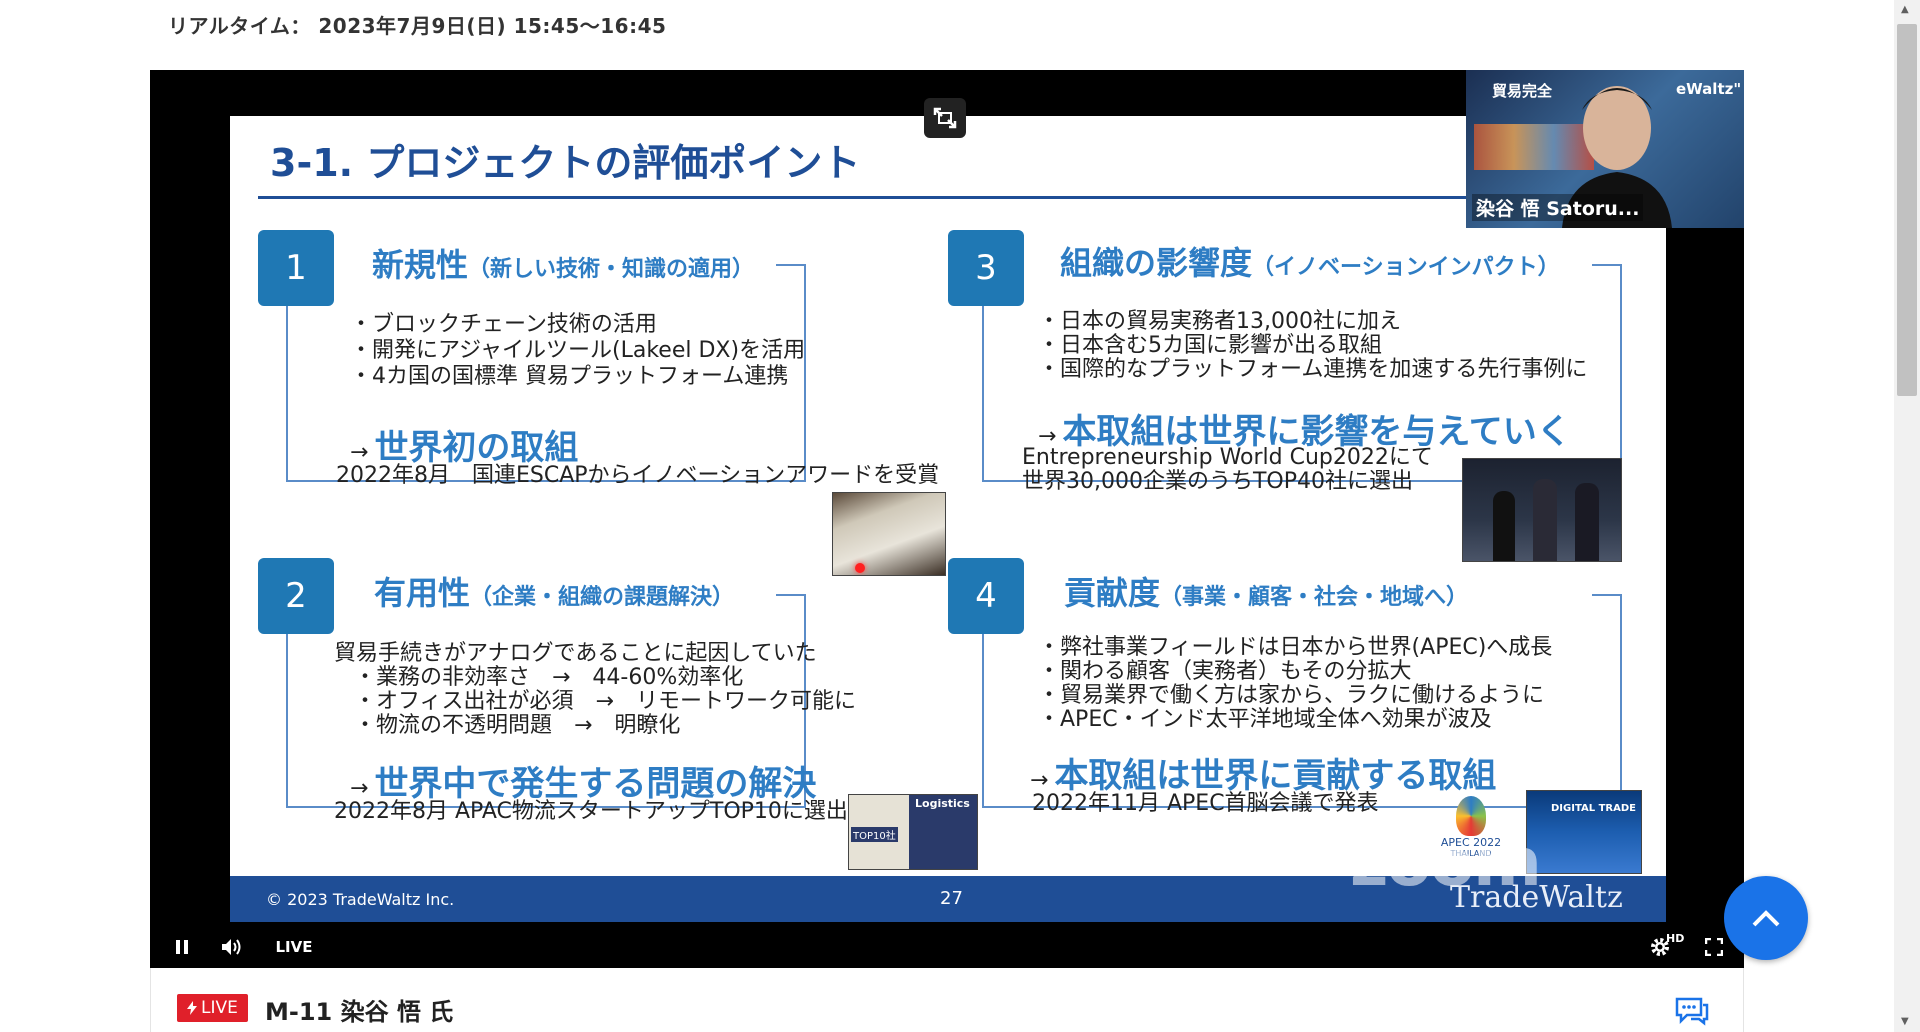 This screenshot has width=1920, height=1032. Describe the element at coordinates (1593, 808) in the screenshot. I see `digital-trade-label: DIGITAL TRADE` at that location.